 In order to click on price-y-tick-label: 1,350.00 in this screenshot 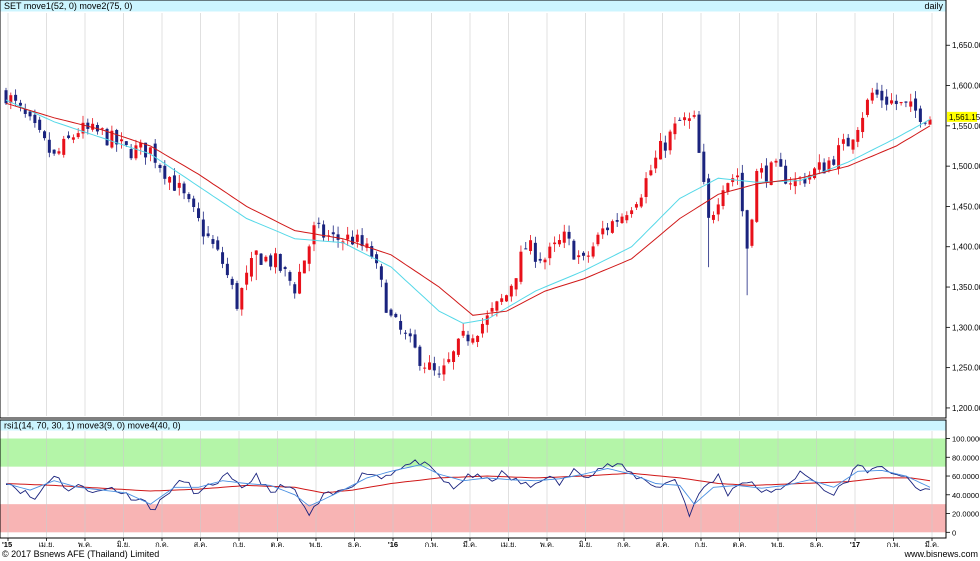, I will do `click(966, 287)`.